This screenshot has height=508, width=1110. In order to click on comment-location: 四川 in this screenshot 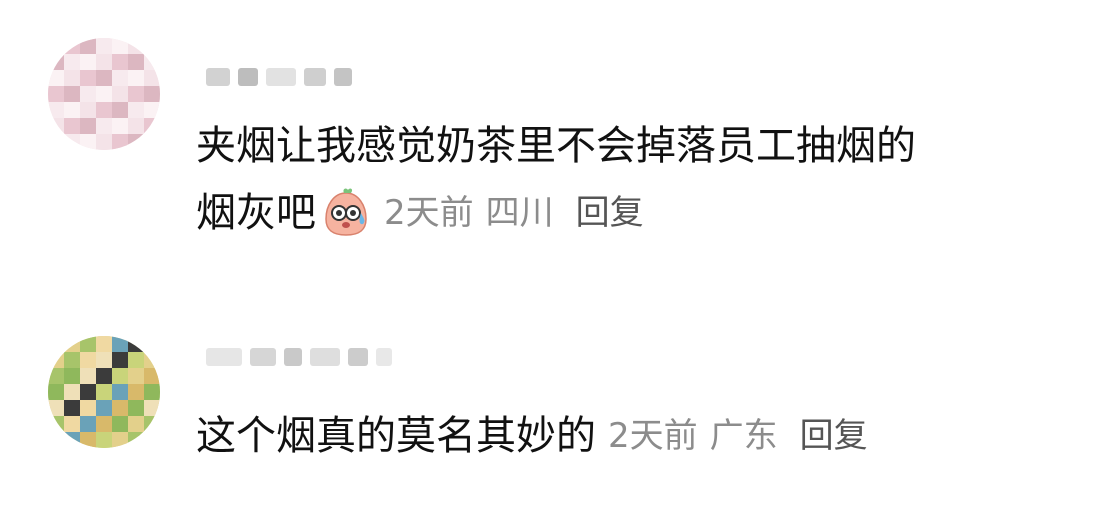, I will do `click(519, 213)`.